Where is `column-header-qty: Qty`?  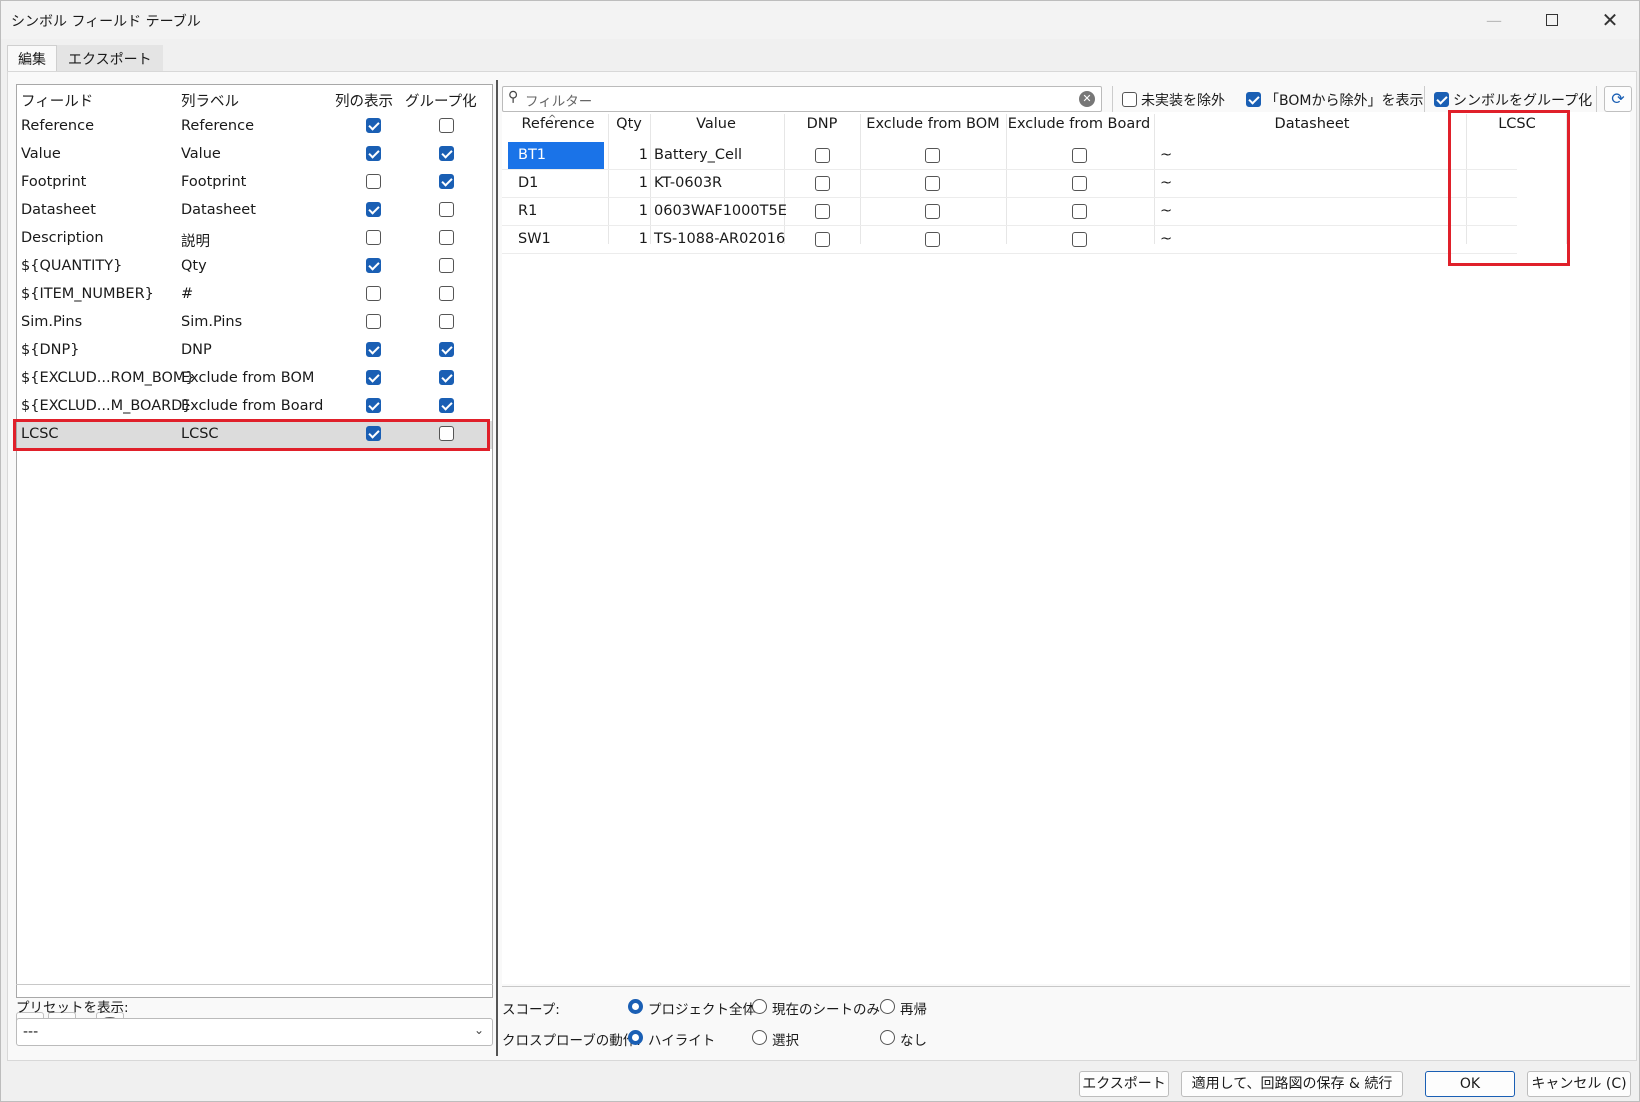
column-header-qty: Qty is located at coordinates (629, 129).